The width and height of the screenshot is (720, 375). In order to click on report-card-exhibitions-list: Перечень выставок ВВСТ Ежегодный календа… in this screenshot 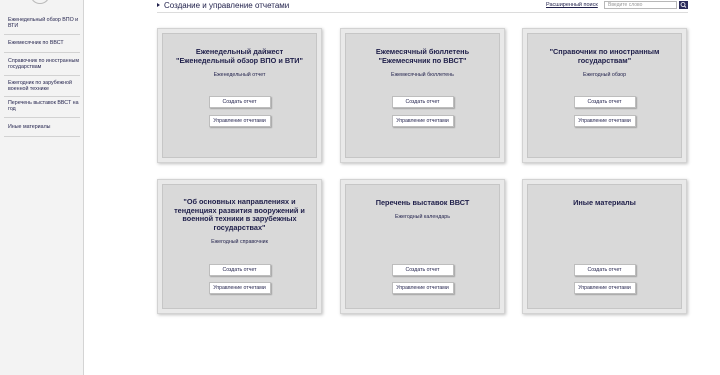, I will do `click(422, 246)`.